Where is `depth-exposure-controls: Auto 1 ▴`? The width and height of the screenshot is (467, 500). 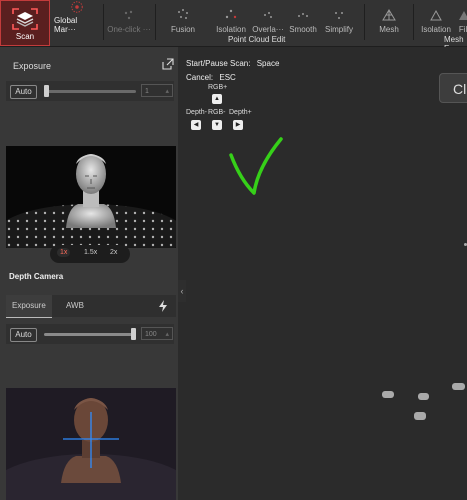
depth-exposure-controls: Auto 1 ▴ is located at coordinates (90, 91).